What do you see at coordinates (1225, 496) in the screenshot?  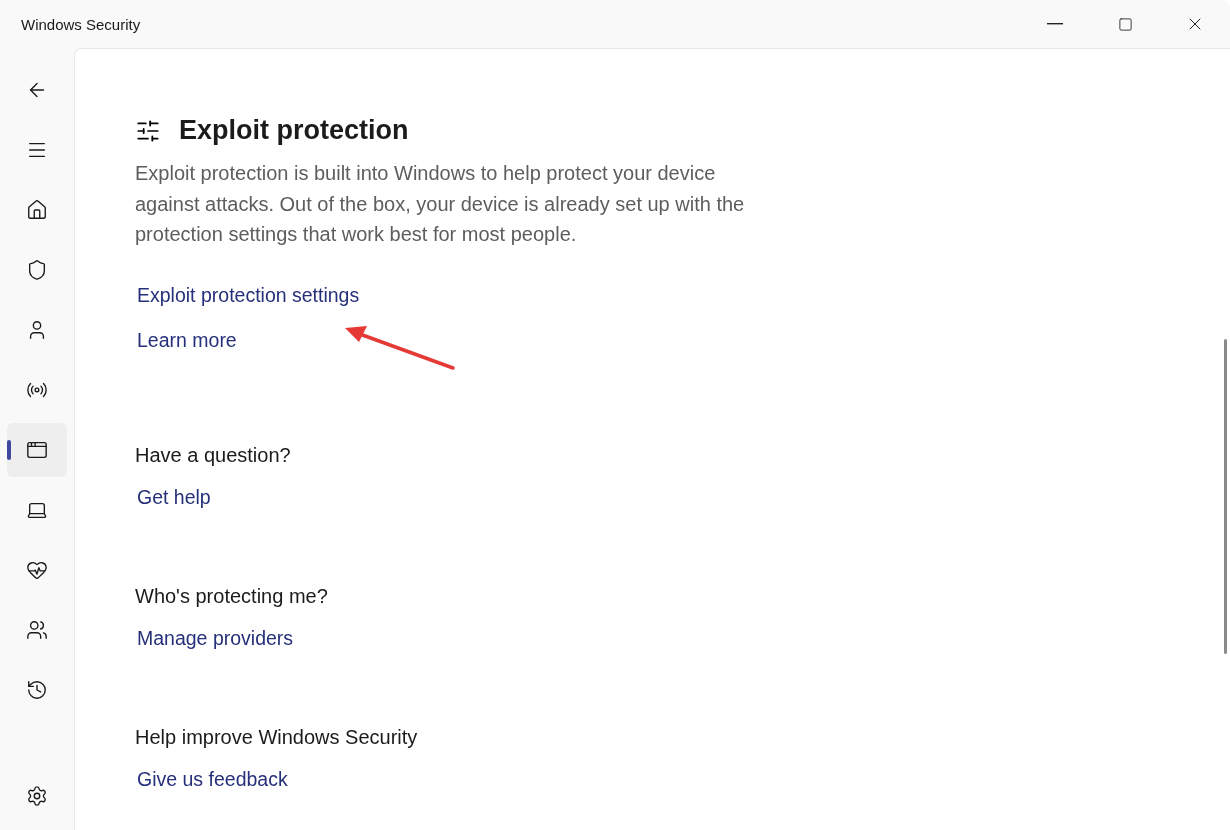 I see `scrollbar` at bounding box center [1225, 496].